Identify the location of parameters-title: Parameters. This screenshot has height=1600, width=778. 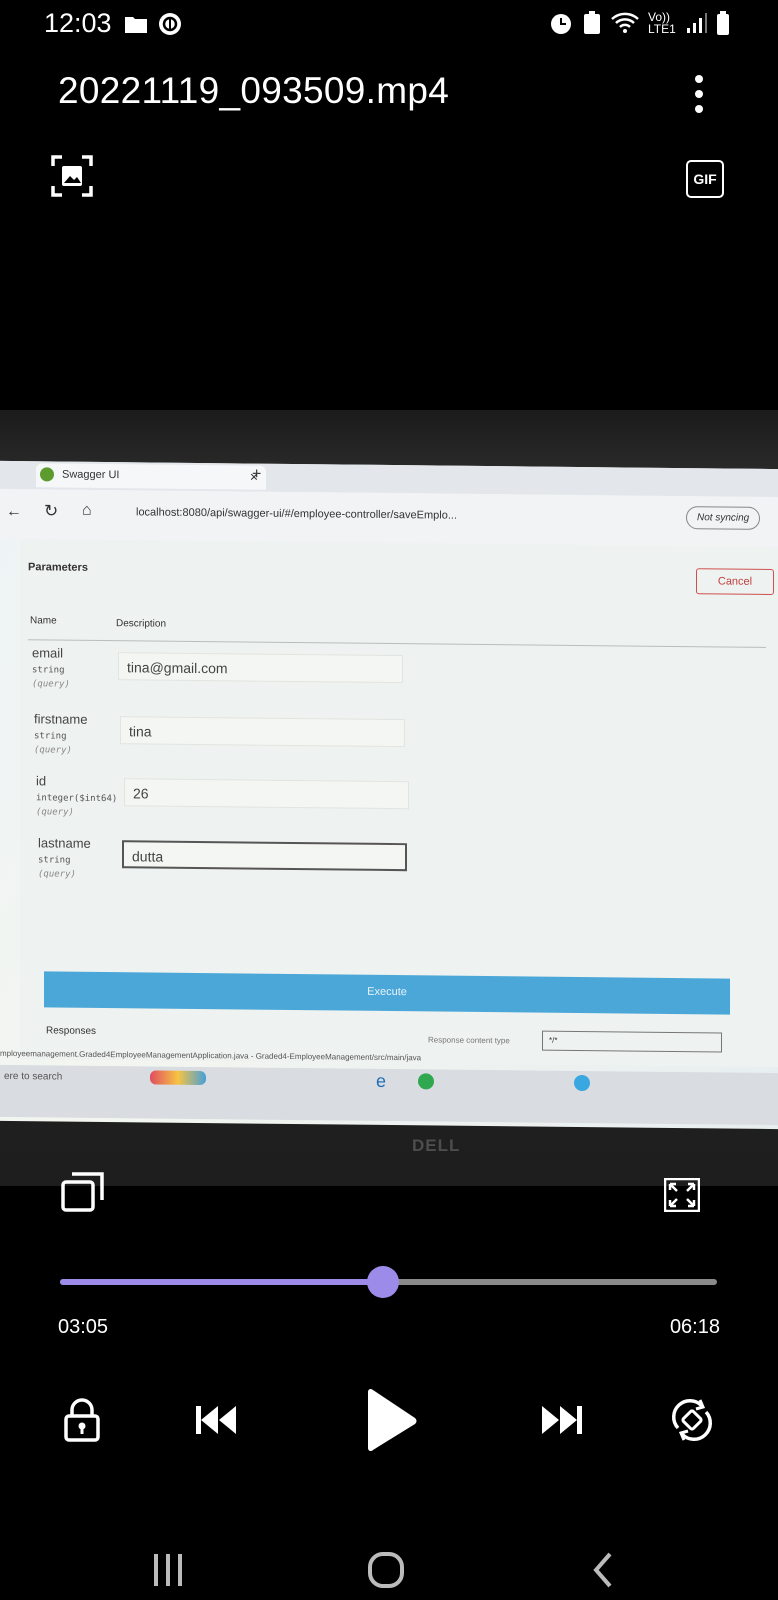
(58, 567).